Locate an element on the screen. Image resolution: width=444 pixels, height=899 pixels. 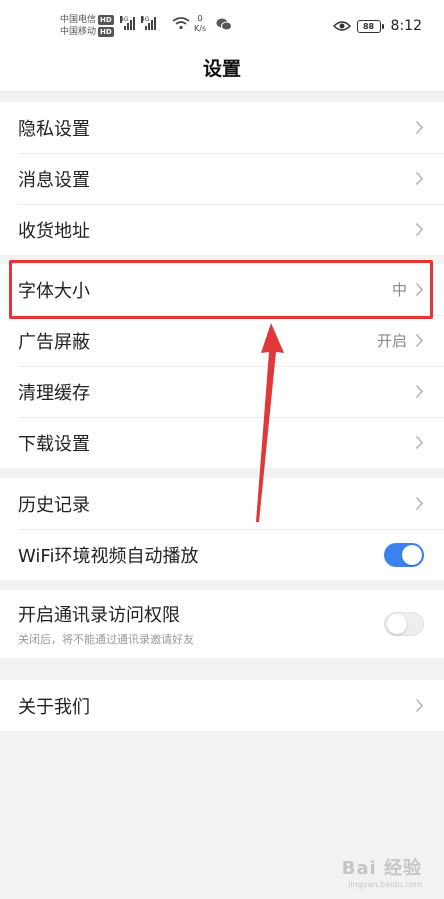
watermark: Bai 经验 jingyan.baidu.com is located at coordinates (382, 871).